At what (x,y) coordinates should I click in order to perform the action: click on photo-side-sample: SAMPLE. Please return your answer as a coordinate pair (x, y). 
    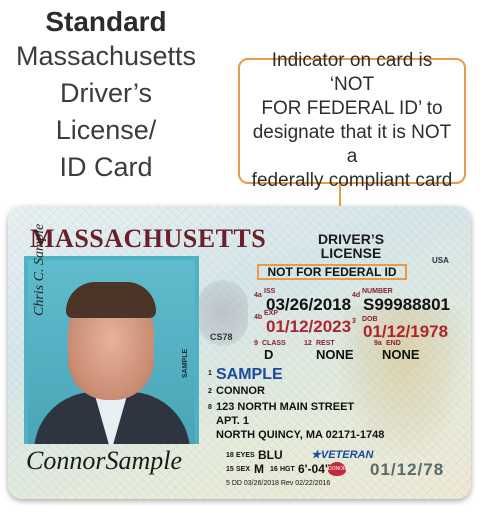
    Looking at the image, I should click on (185, 363).